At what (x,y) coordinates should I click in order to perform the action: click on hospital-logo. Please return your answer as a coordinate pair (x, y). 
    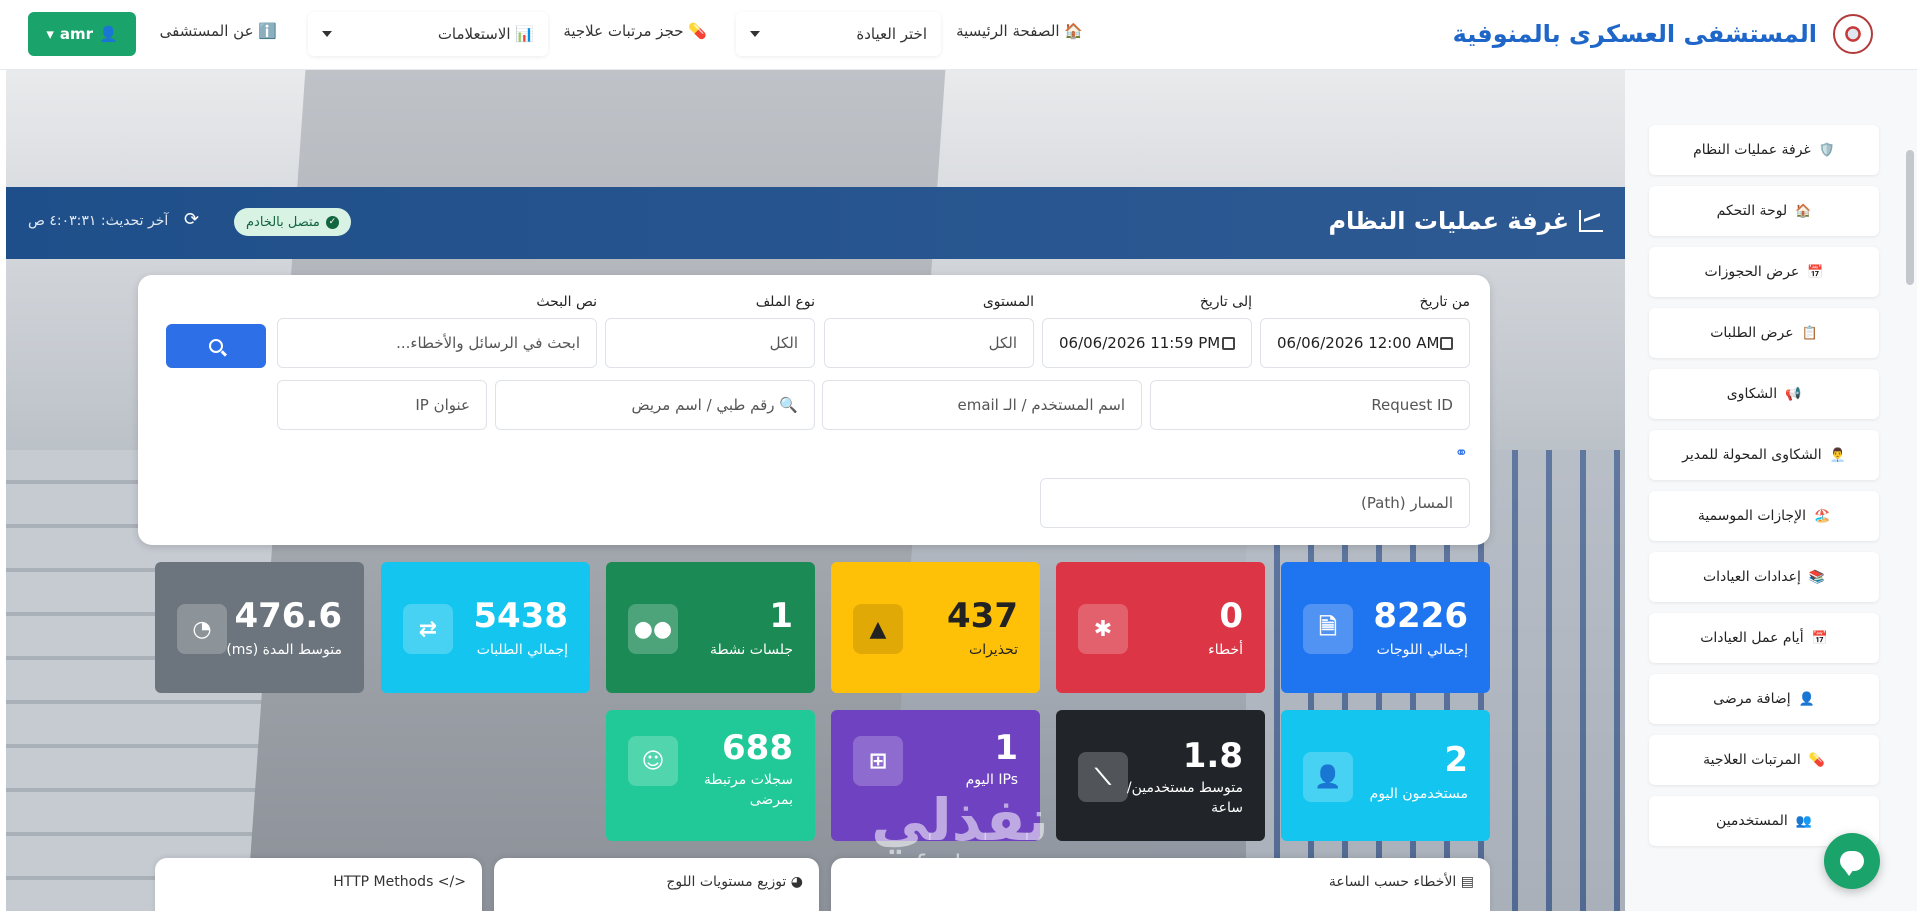
    Looking at the image, I should click on (1853, 34).